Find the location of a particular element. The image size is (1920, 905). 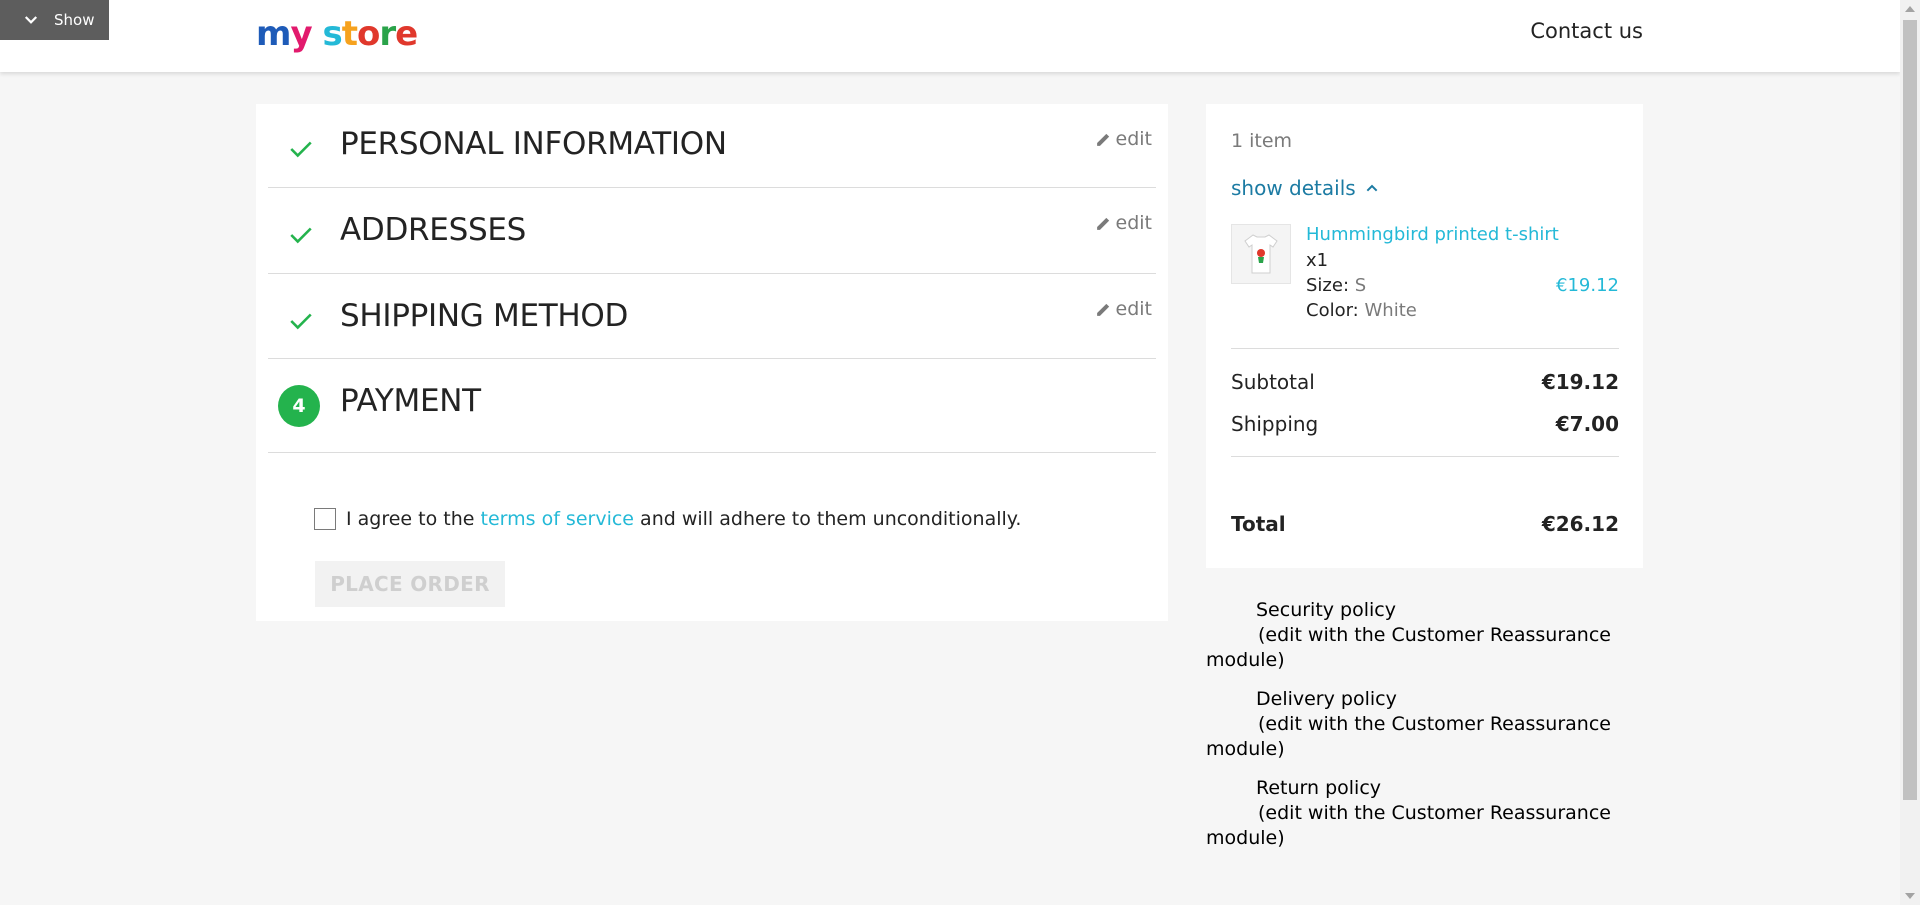

chevron-up-icon is located at coordinates (1372, 188).